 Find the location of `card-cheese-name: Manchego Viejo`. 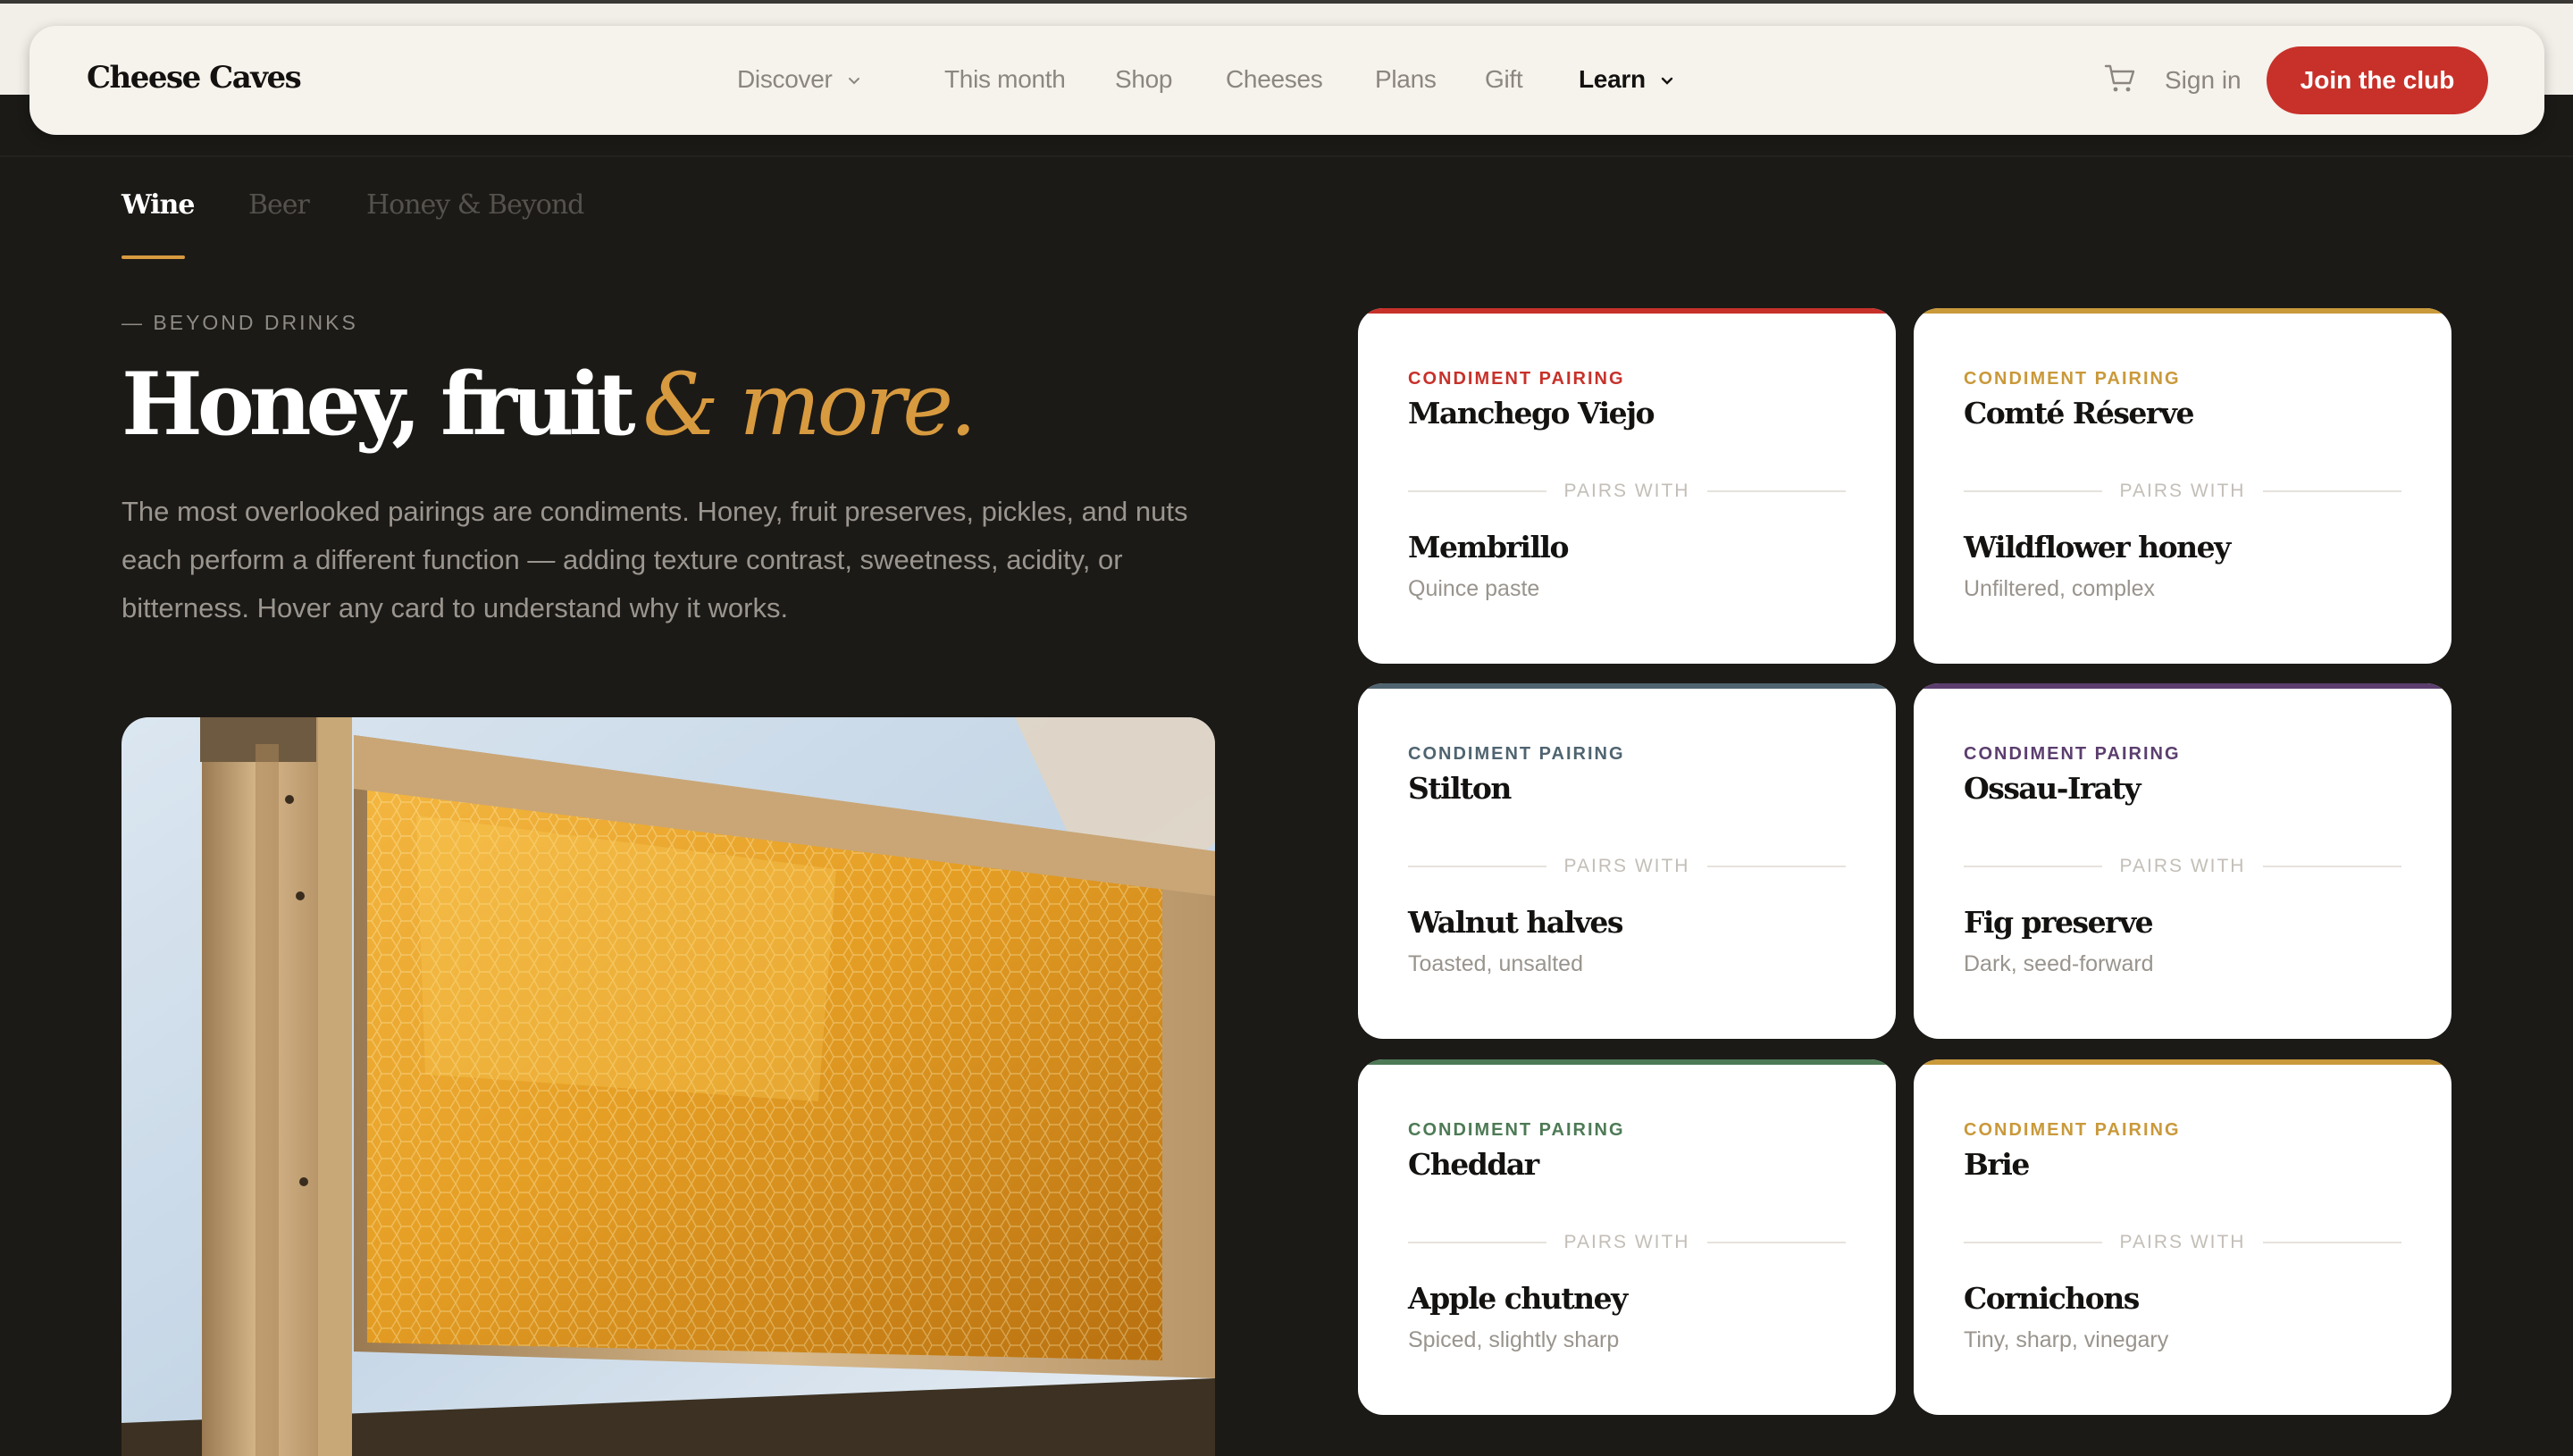

card-cheese-name: Manchego Viejo is located at coordinates (1531, 413).